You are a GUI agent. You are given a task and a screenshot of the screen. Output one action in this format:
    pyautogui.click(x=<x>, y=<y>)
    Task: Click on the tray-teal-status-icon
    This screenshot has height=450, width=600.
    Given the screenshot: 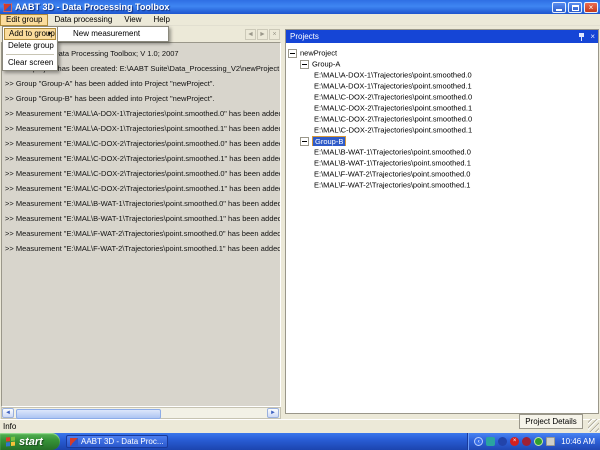 What is the action you would take?
    pyautogui.click(x=491, y=441)
    